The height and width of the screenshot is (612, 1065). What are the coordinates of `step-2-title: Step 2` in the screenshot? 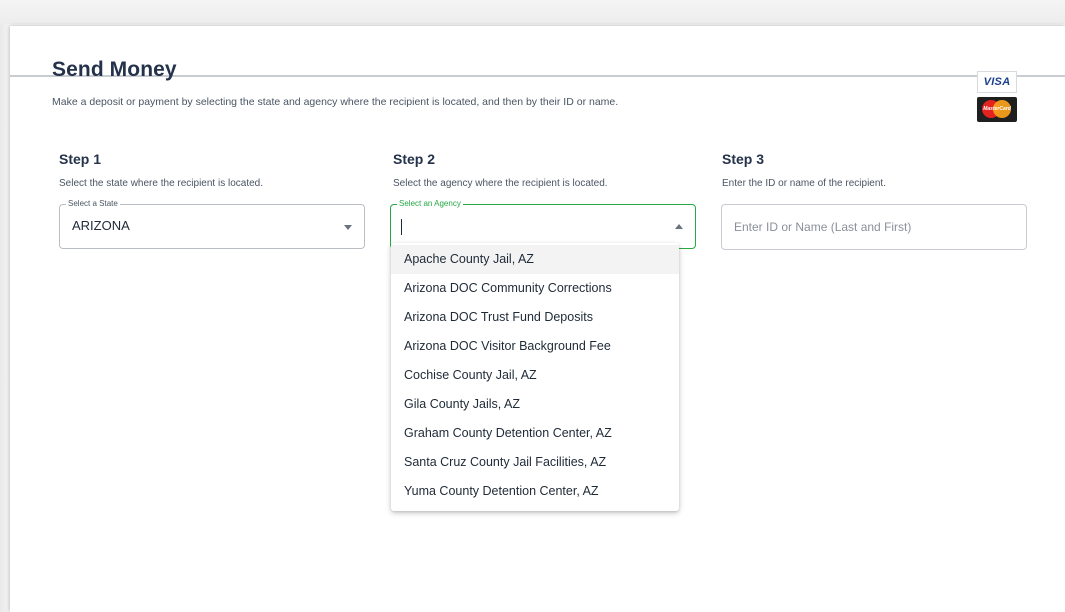 It's located at (414, 159).